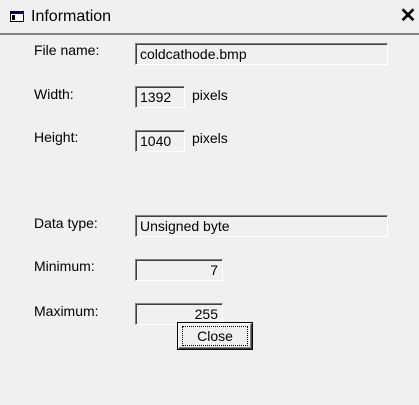  What do you see at coordinates (261, 54) in the screenshot?
I see `file-name-field: coldcathode.bmp` at bounding box center [261, 54].